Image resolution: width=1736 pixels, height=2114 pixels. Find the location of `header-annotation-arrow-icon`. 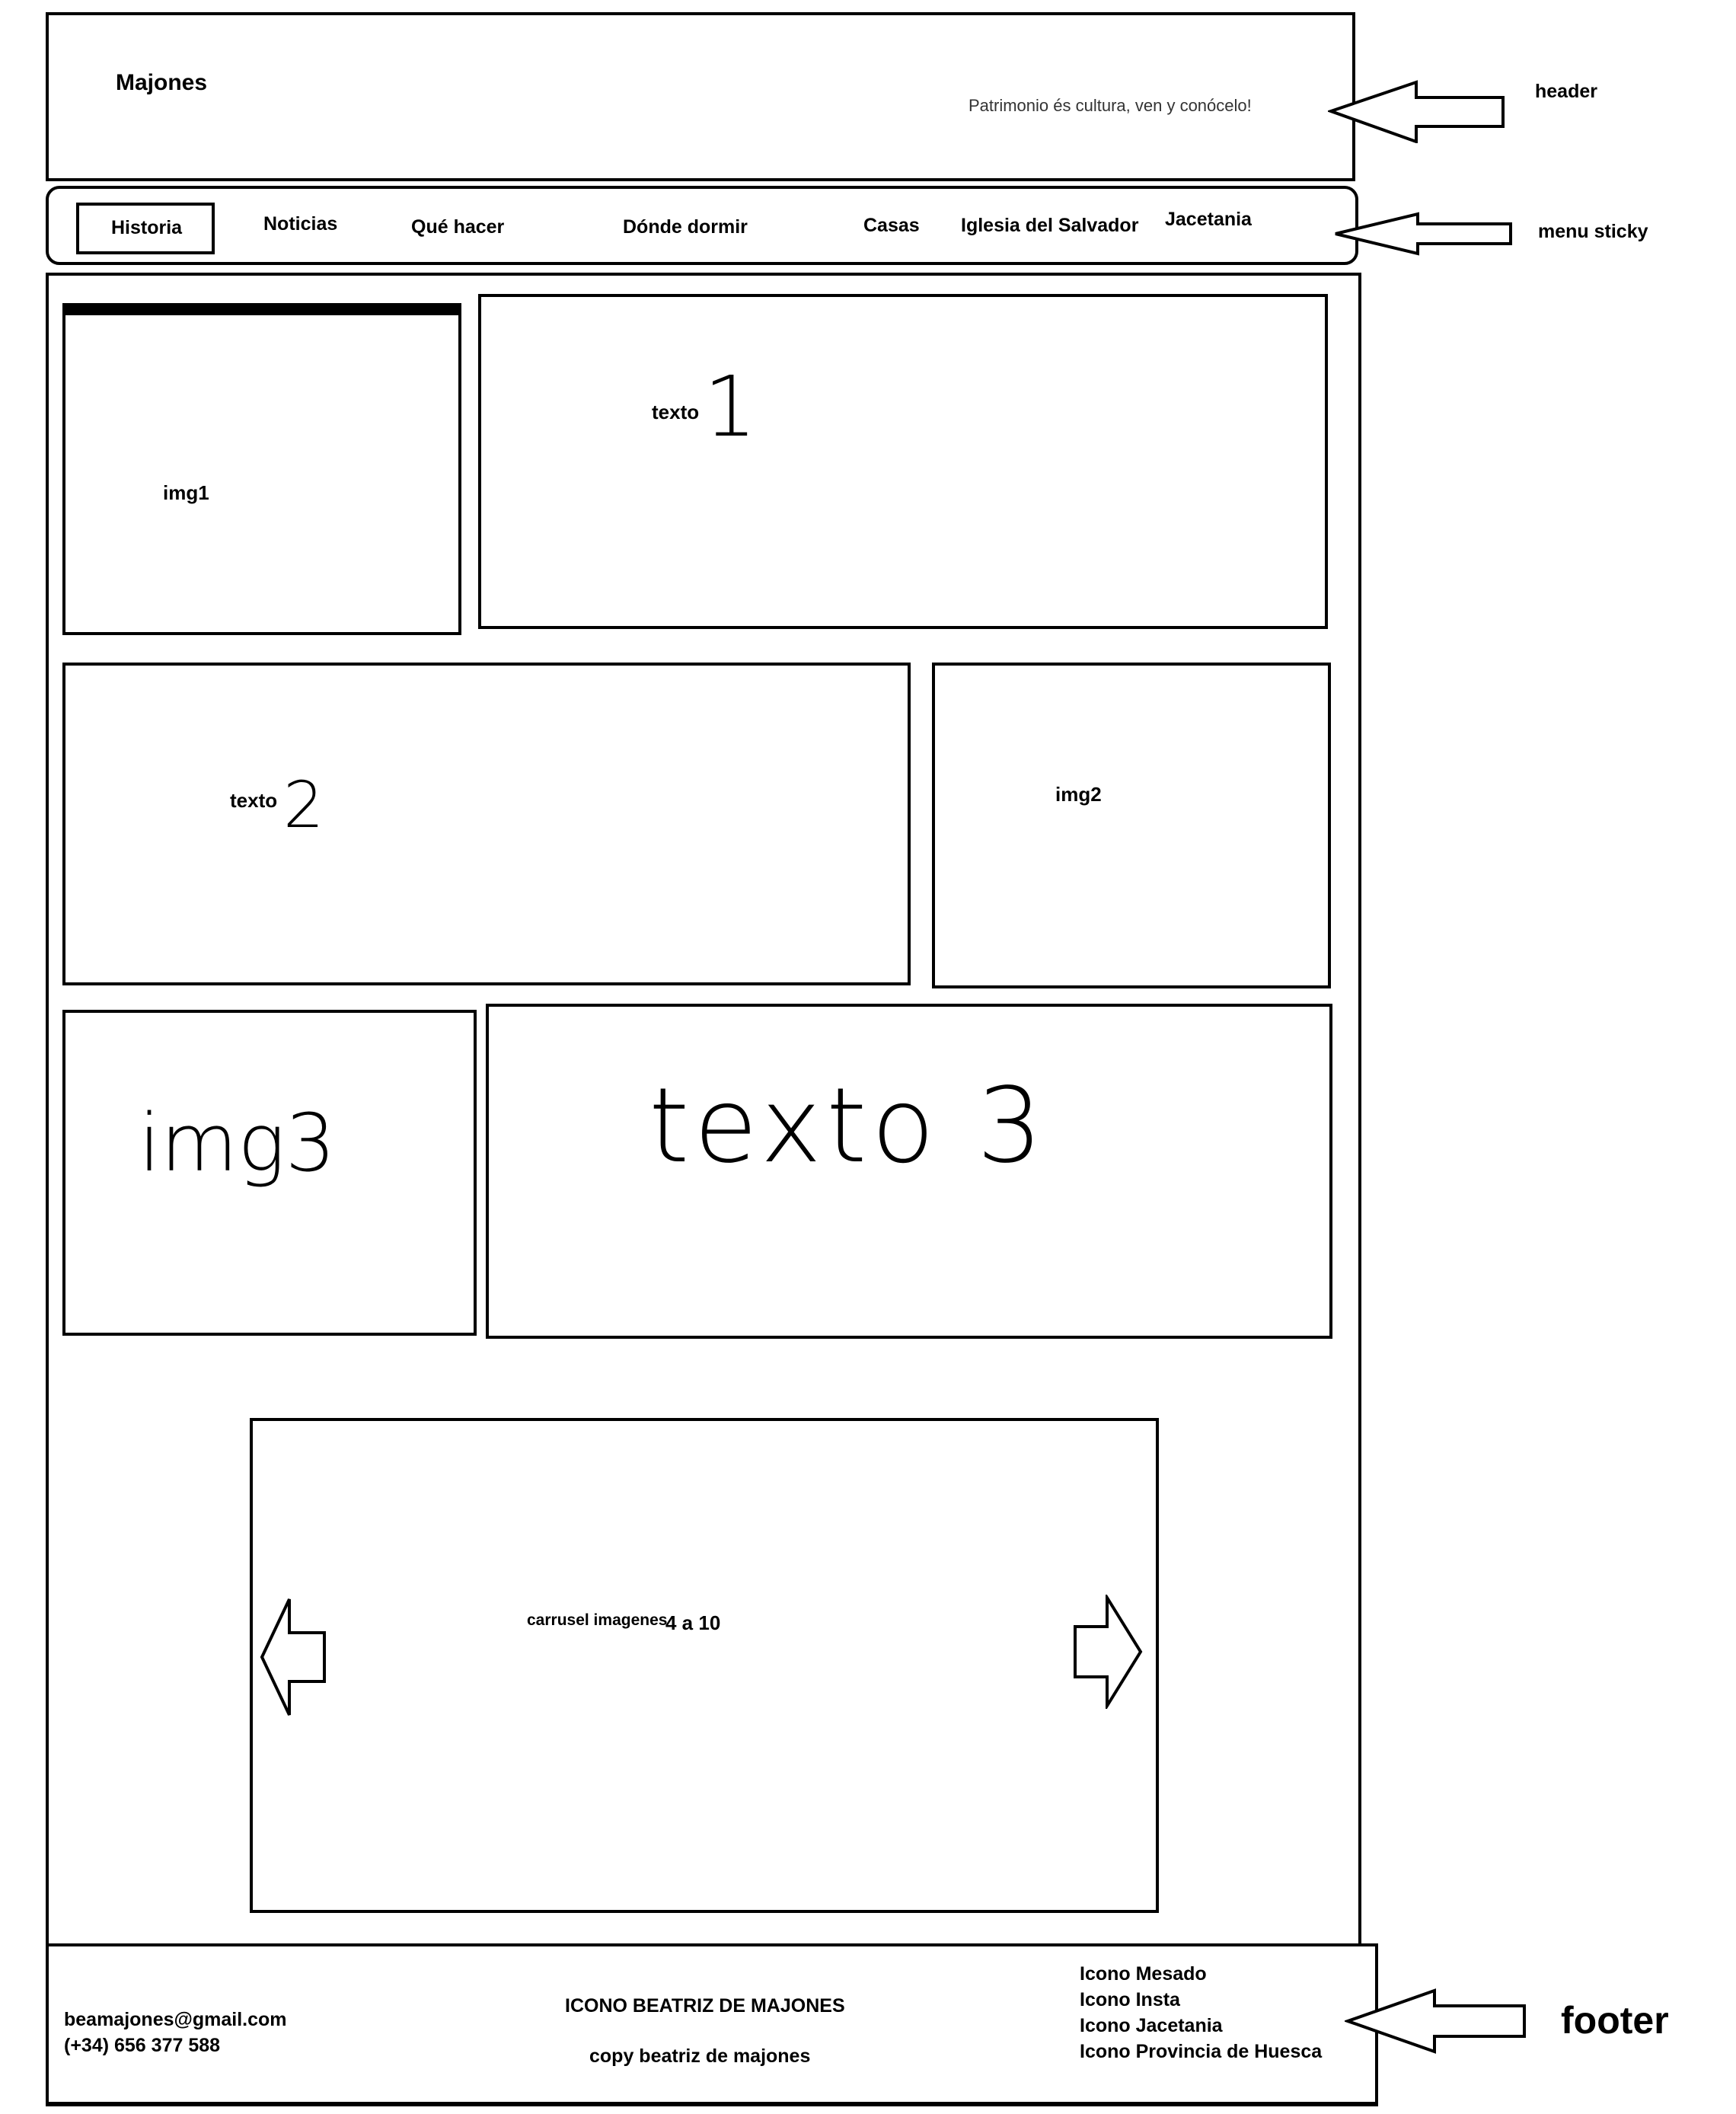

header-annotation-arrow-icon is located at coordinates (1416, 111).